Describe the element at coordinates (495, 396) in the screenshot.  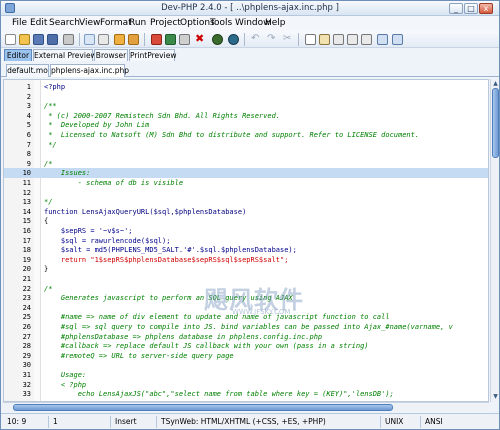
I see `scroll-down-icon: ▼` at that location.